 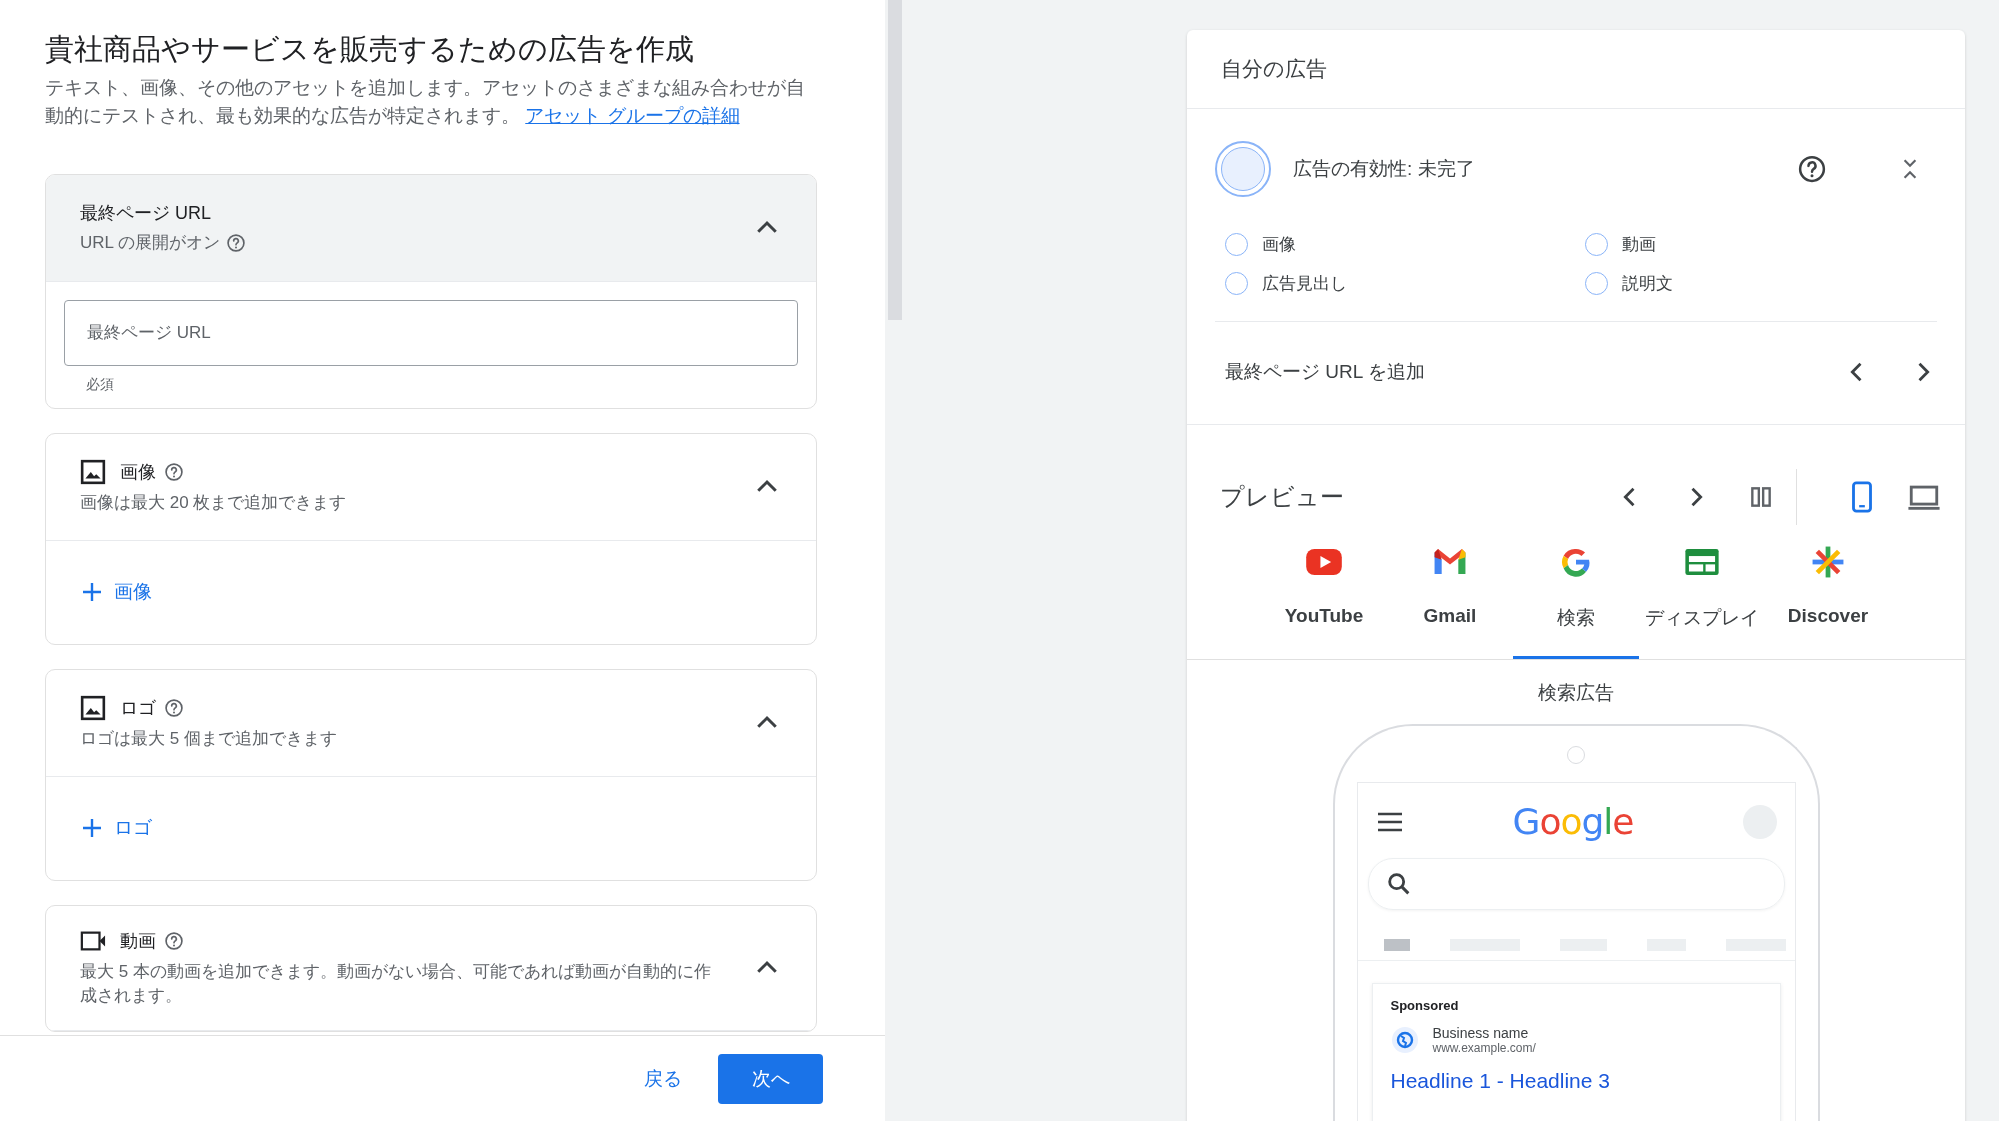 What do you see at coordinates (116, 592) in the screenshot?
I see `add-button: 画像` at bounding box center [116, 592].